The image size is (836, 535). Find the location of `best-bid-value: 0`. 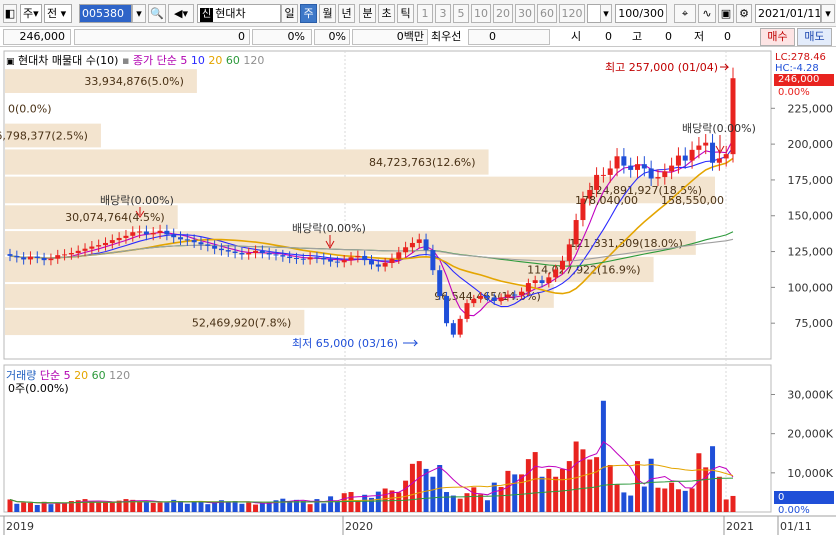

best-bid-value: 0 is located at coordinates (492, 36).